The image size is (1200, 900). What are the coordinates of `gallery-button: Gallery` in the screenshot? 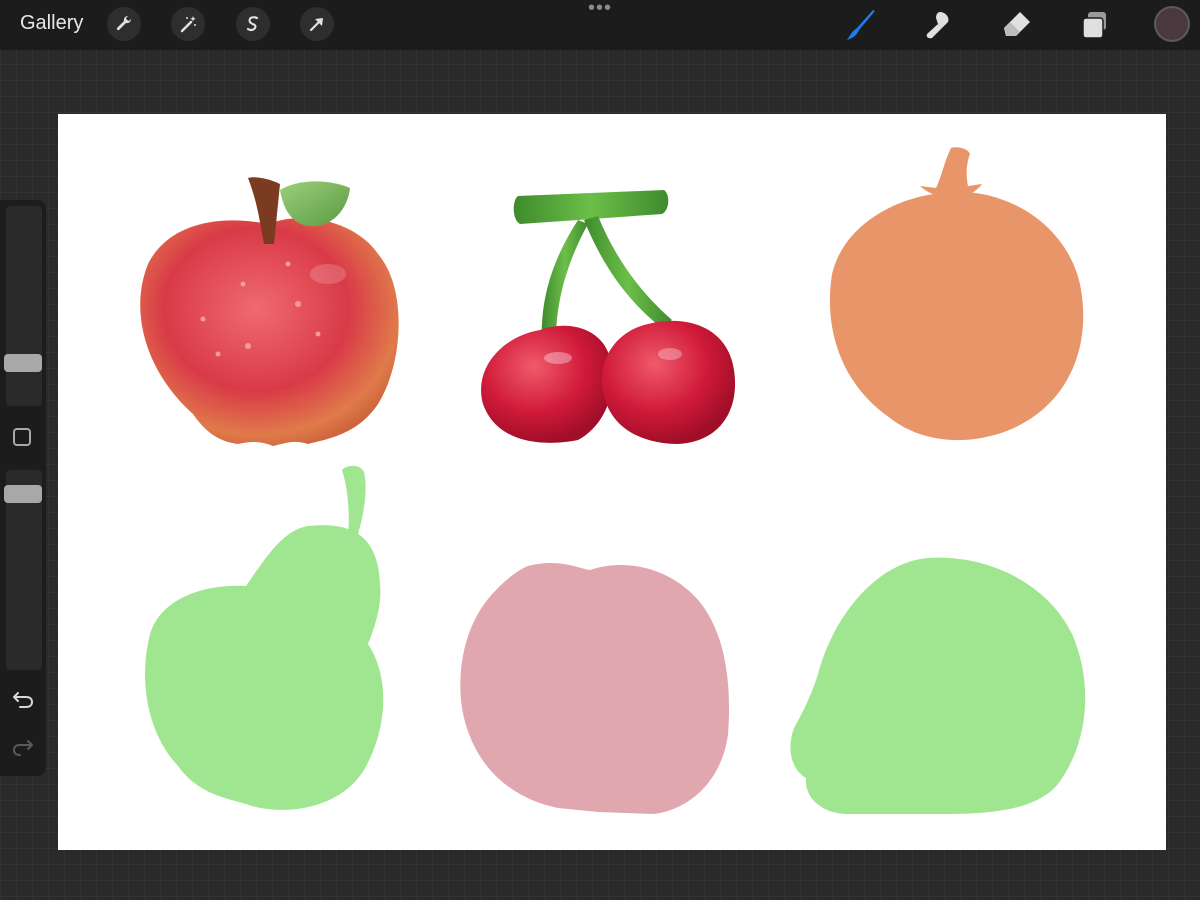 It's located at (51, 23).